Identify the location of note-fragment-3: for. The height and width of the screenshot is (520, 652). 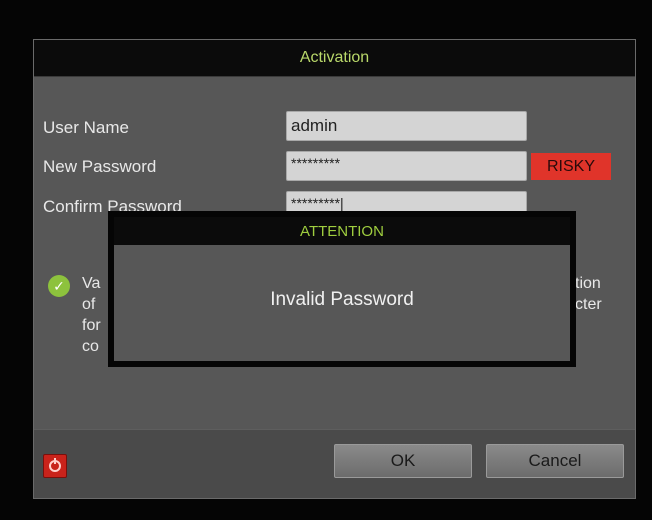
(91, 325).